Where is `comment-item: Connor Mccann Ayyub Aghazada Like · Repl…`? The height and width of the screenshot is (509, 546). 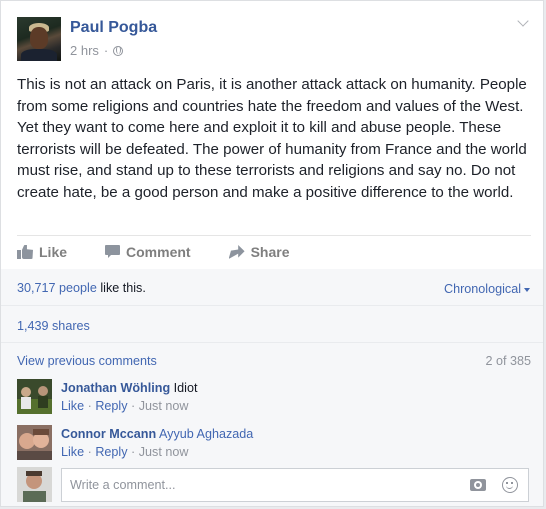 comment-item: Connor Mccann Ayyub Aghazada Like · Repl… is located at coordinates (274, 445).